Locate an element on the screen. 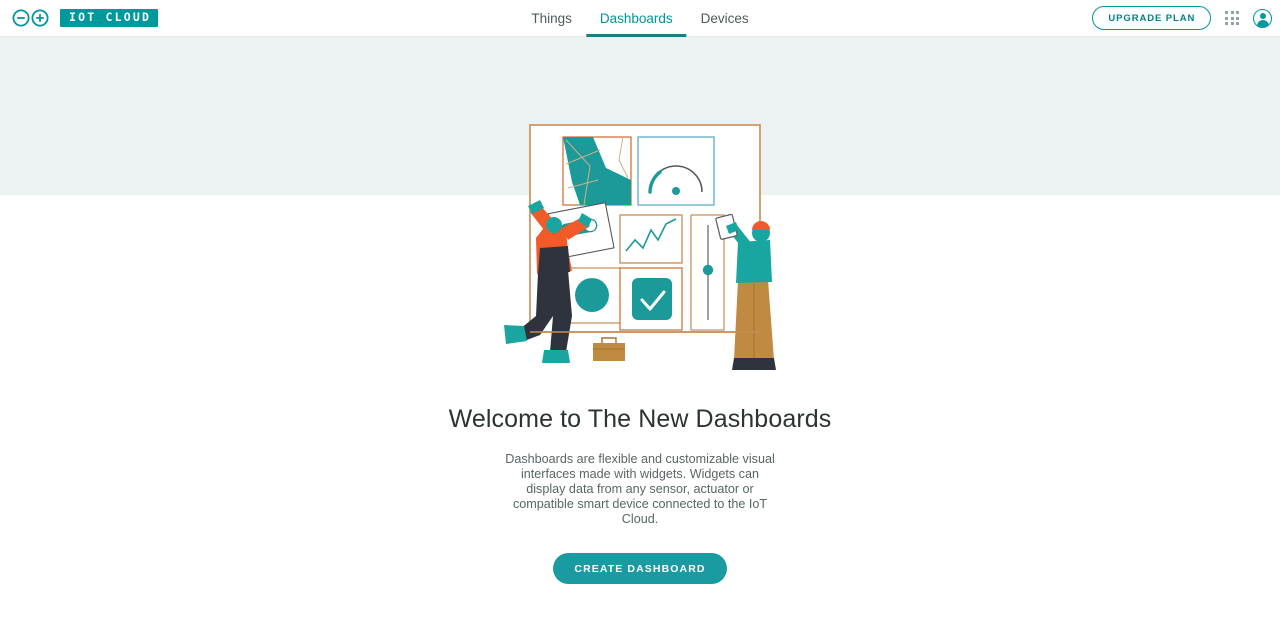 Image resolution: width=1280 pixels, height=627 pixels. brand: IOT CLOUD is located at coordinates (79, 18).